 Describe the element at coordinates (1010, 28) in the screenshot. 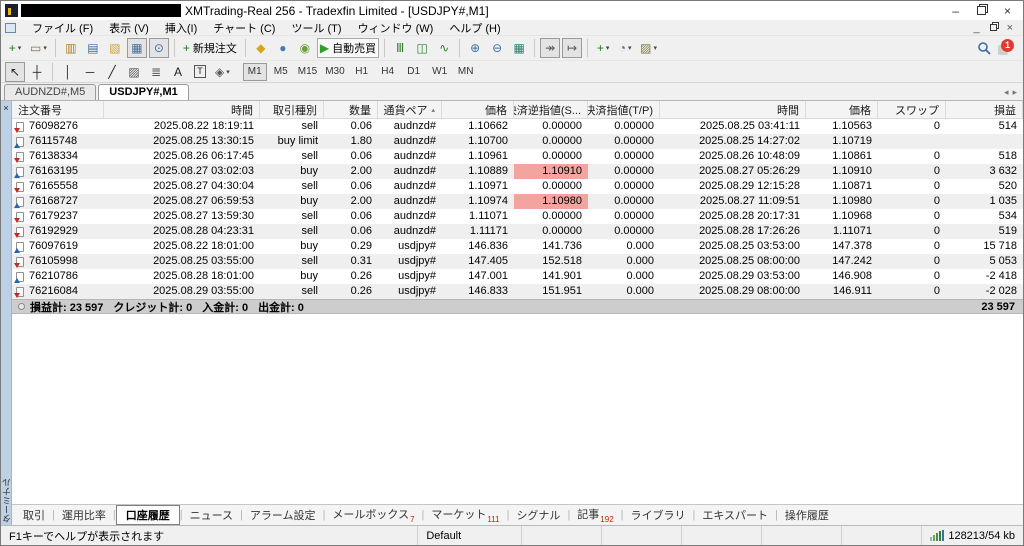

I see `child-close-button: ×` at that location.